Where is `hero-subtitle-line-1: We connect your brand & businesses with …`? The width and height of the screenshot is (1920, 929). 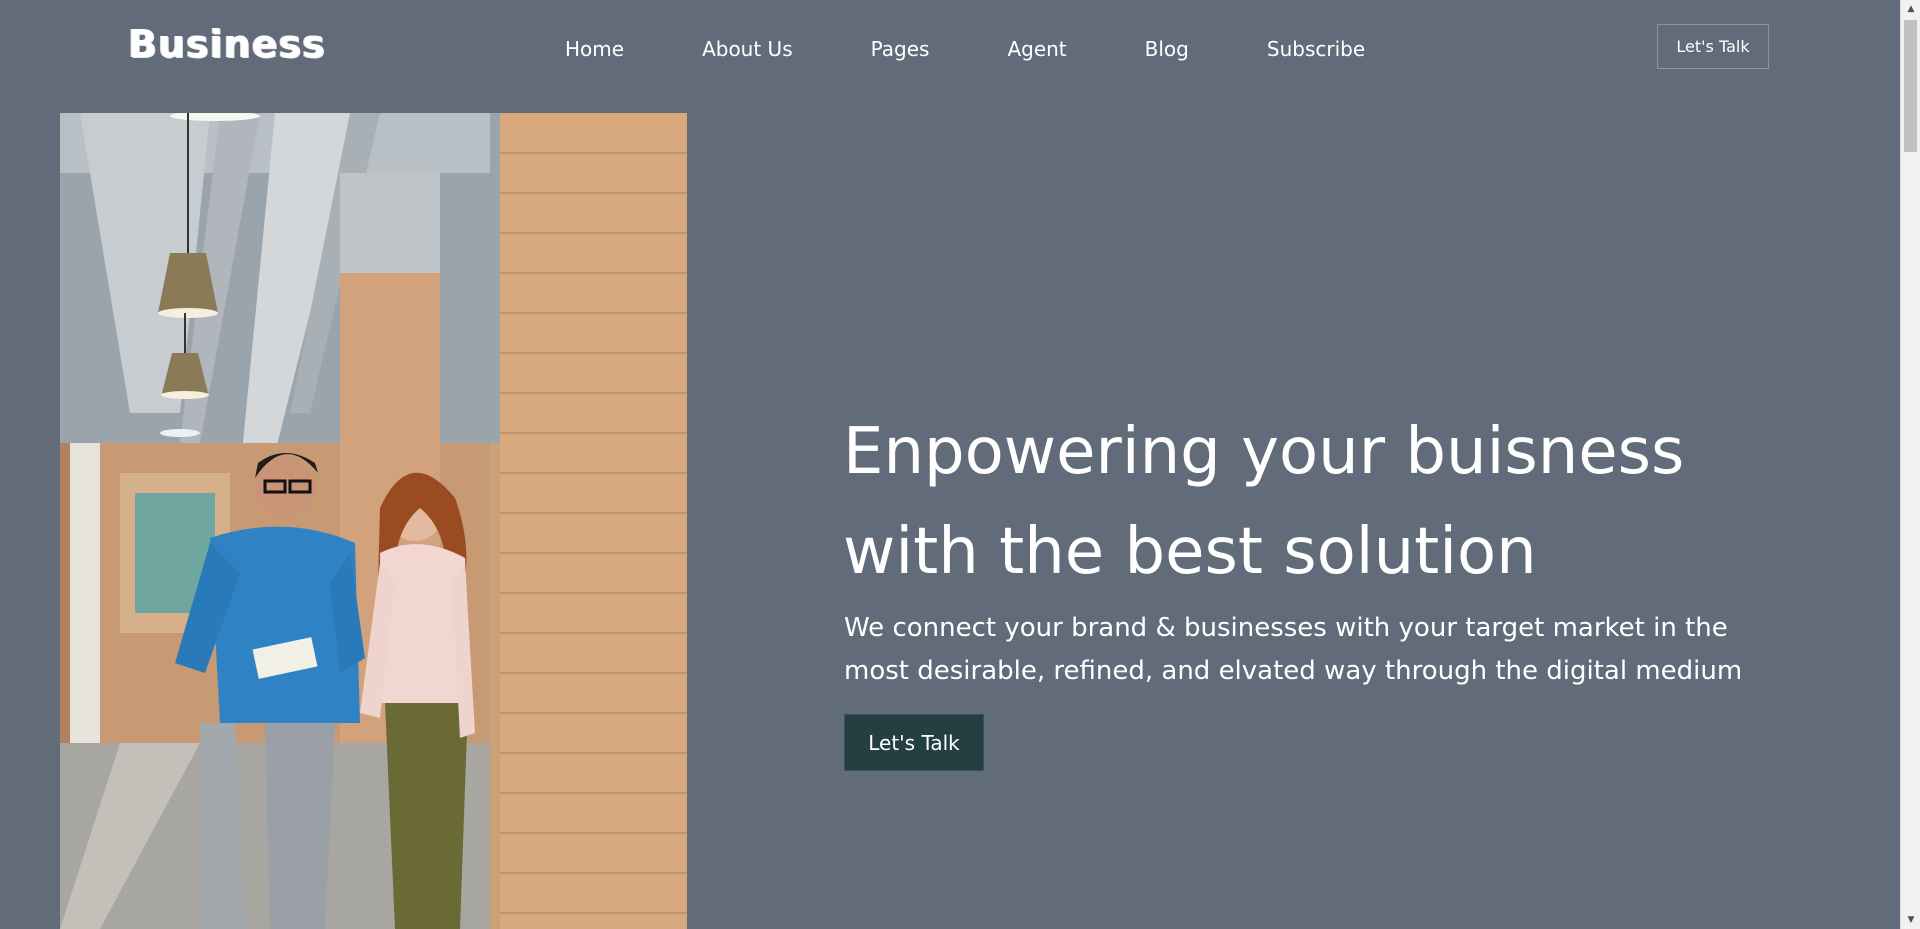 hero-subtitle-line-1: We connect your brand & businesses with … is located at coordinates (1286, 628).